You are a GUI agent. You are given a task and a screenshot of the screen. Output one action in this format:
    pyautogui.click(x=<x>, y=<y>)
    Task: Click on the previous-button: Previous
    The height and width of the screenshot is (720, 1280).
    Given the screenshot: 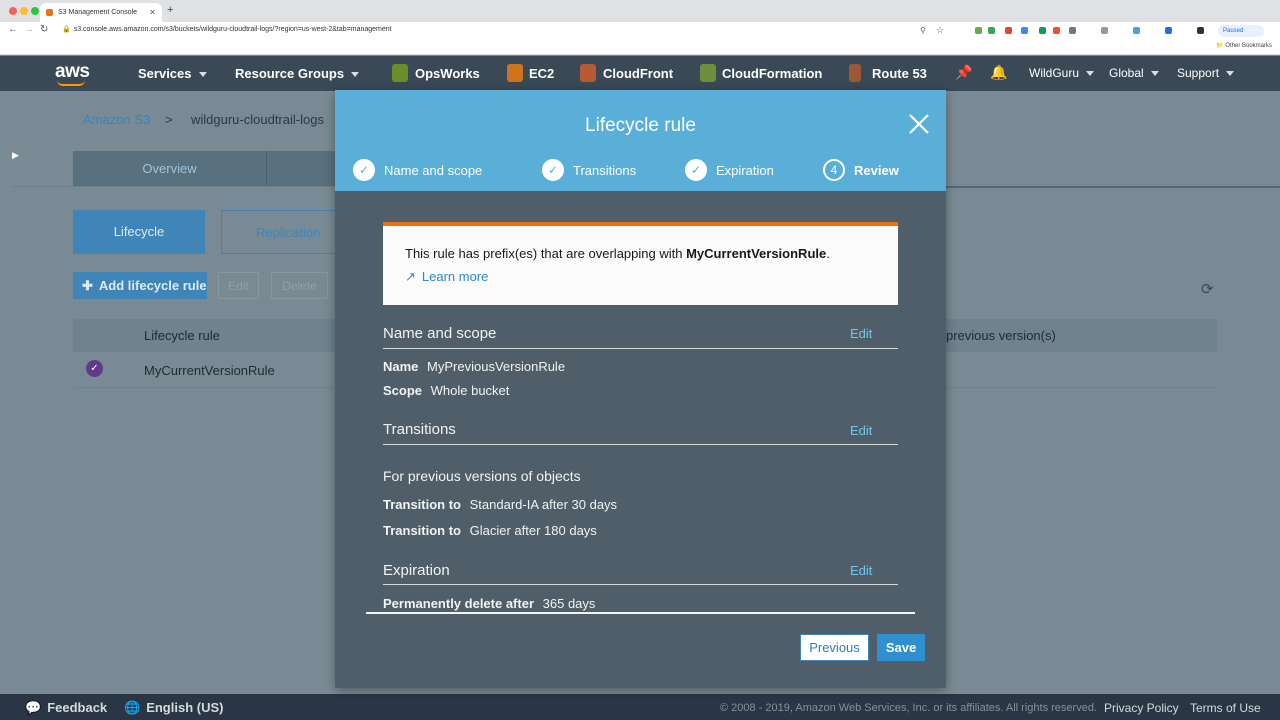 What is the action you would take?
    pyautogui.click(x=834, y=647)
    